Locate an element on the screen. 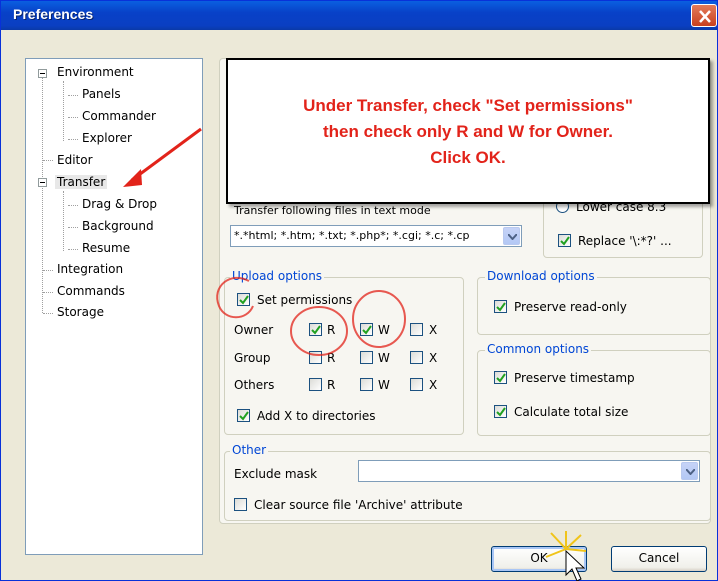 The height and width of the screenshot is (581, 718). tree-item-transfer: Transfer is located at coordinates (81, 182).